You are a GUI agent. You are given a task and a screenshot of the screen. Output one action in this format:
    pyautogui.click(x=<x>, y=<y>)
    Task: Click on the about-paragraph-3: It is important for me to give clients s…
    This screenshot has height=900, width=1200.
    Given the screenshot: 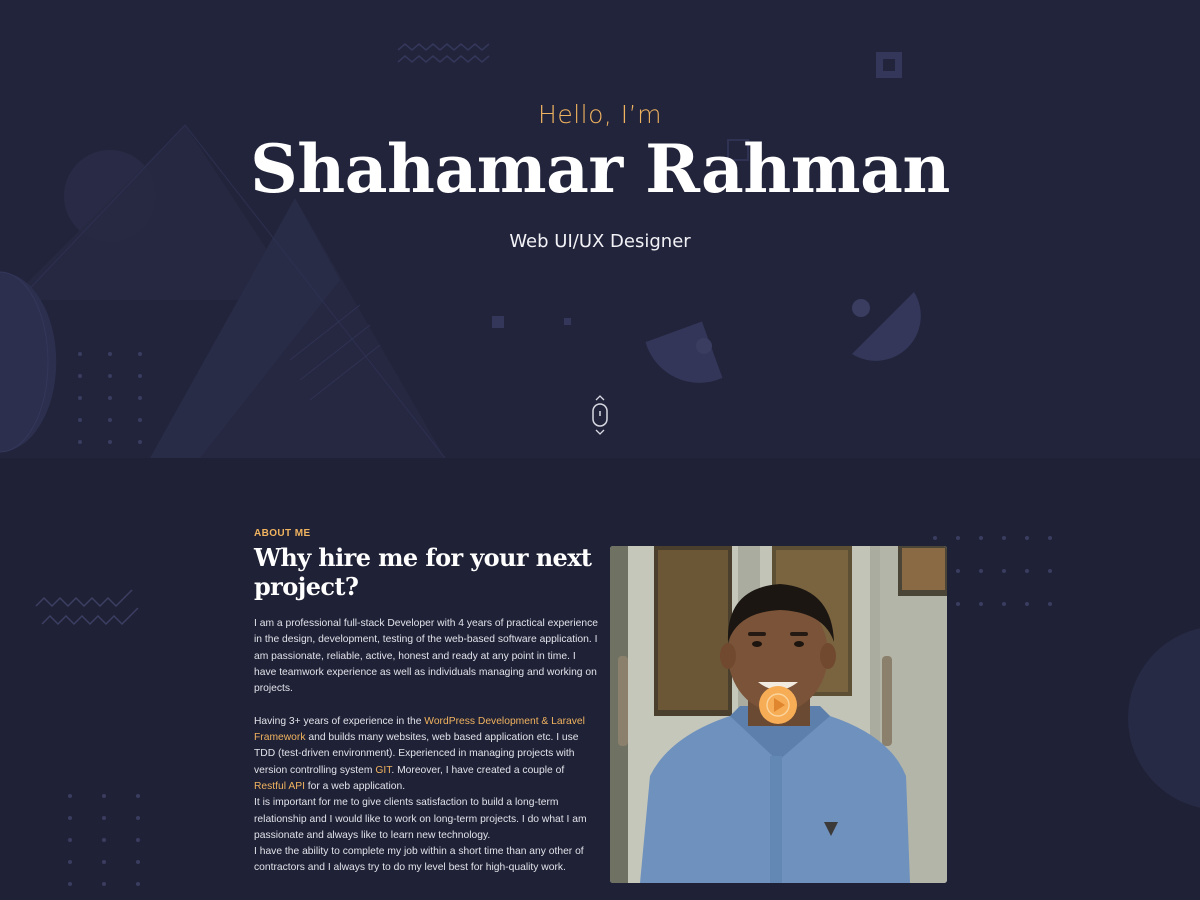 What is the action you would take?
    pyautogui.click(x=420, y=819)
    